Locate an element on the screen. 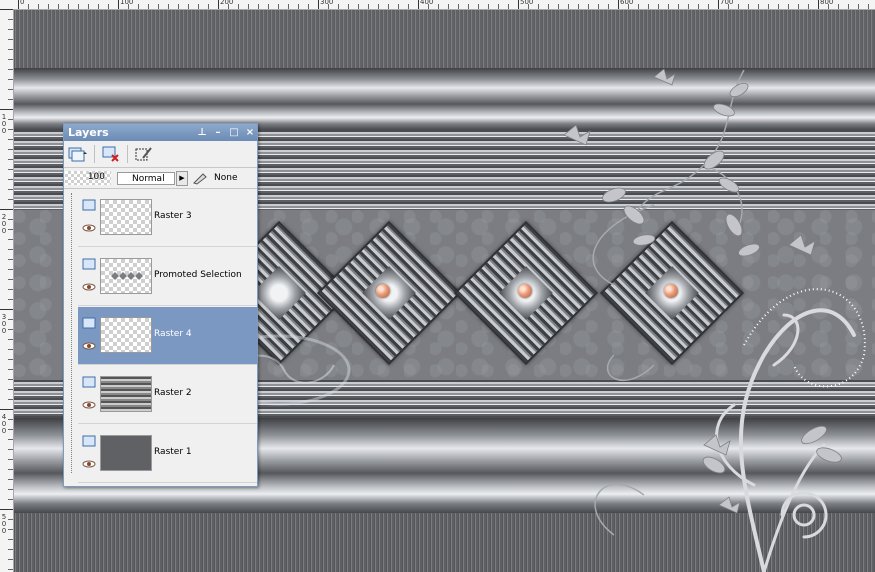 The image size is (875, 572). layer-row: Raster 2 is located at coordinates (167, 395).